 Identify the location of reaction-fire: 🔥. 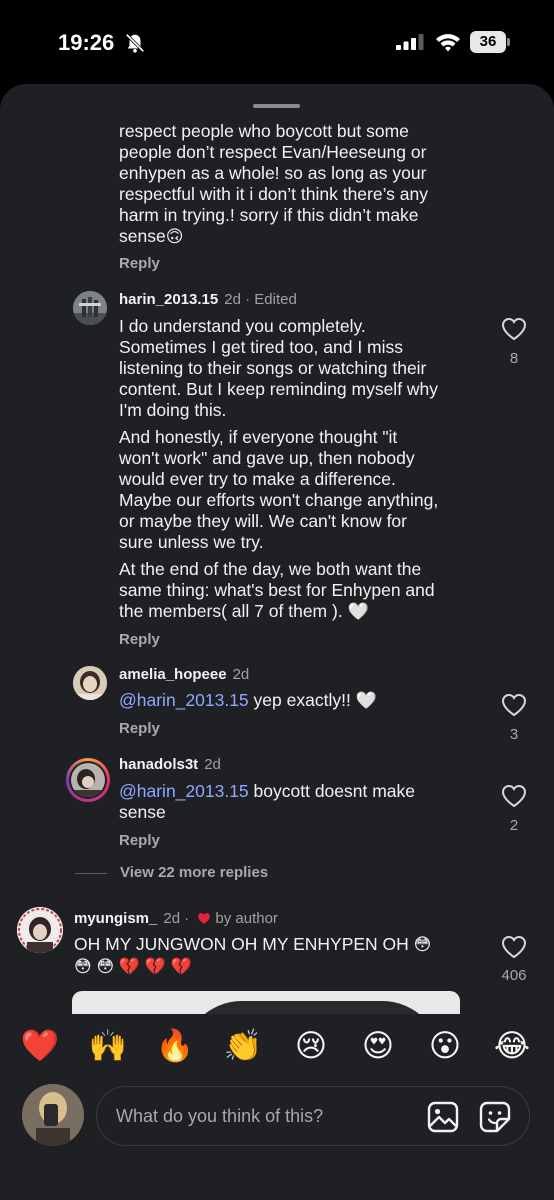
(175, 1046).